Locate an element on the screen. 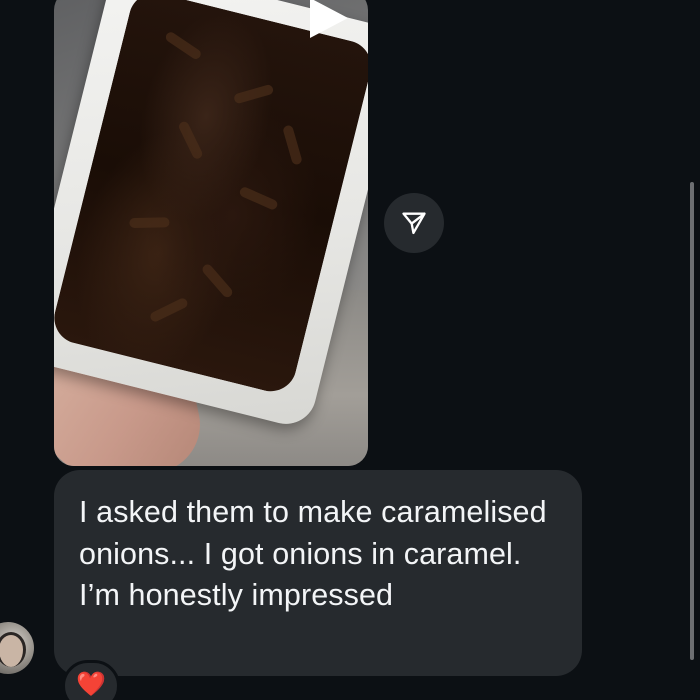  avatar is located at coordinates (17, 648).